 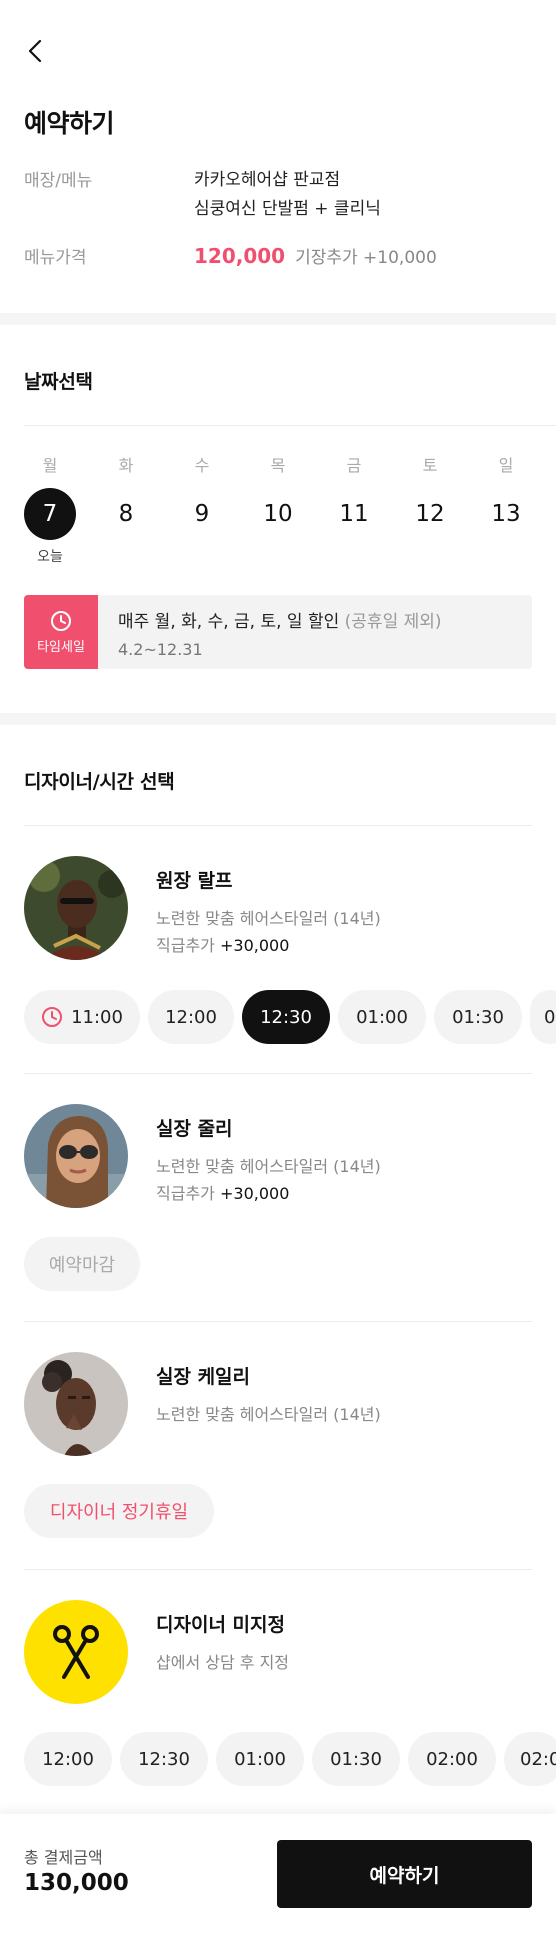 I want to click on designer-card-unassigned: 디자이너 미지정 샵에서 상담 후 지정, so click(x=156, y=1652).